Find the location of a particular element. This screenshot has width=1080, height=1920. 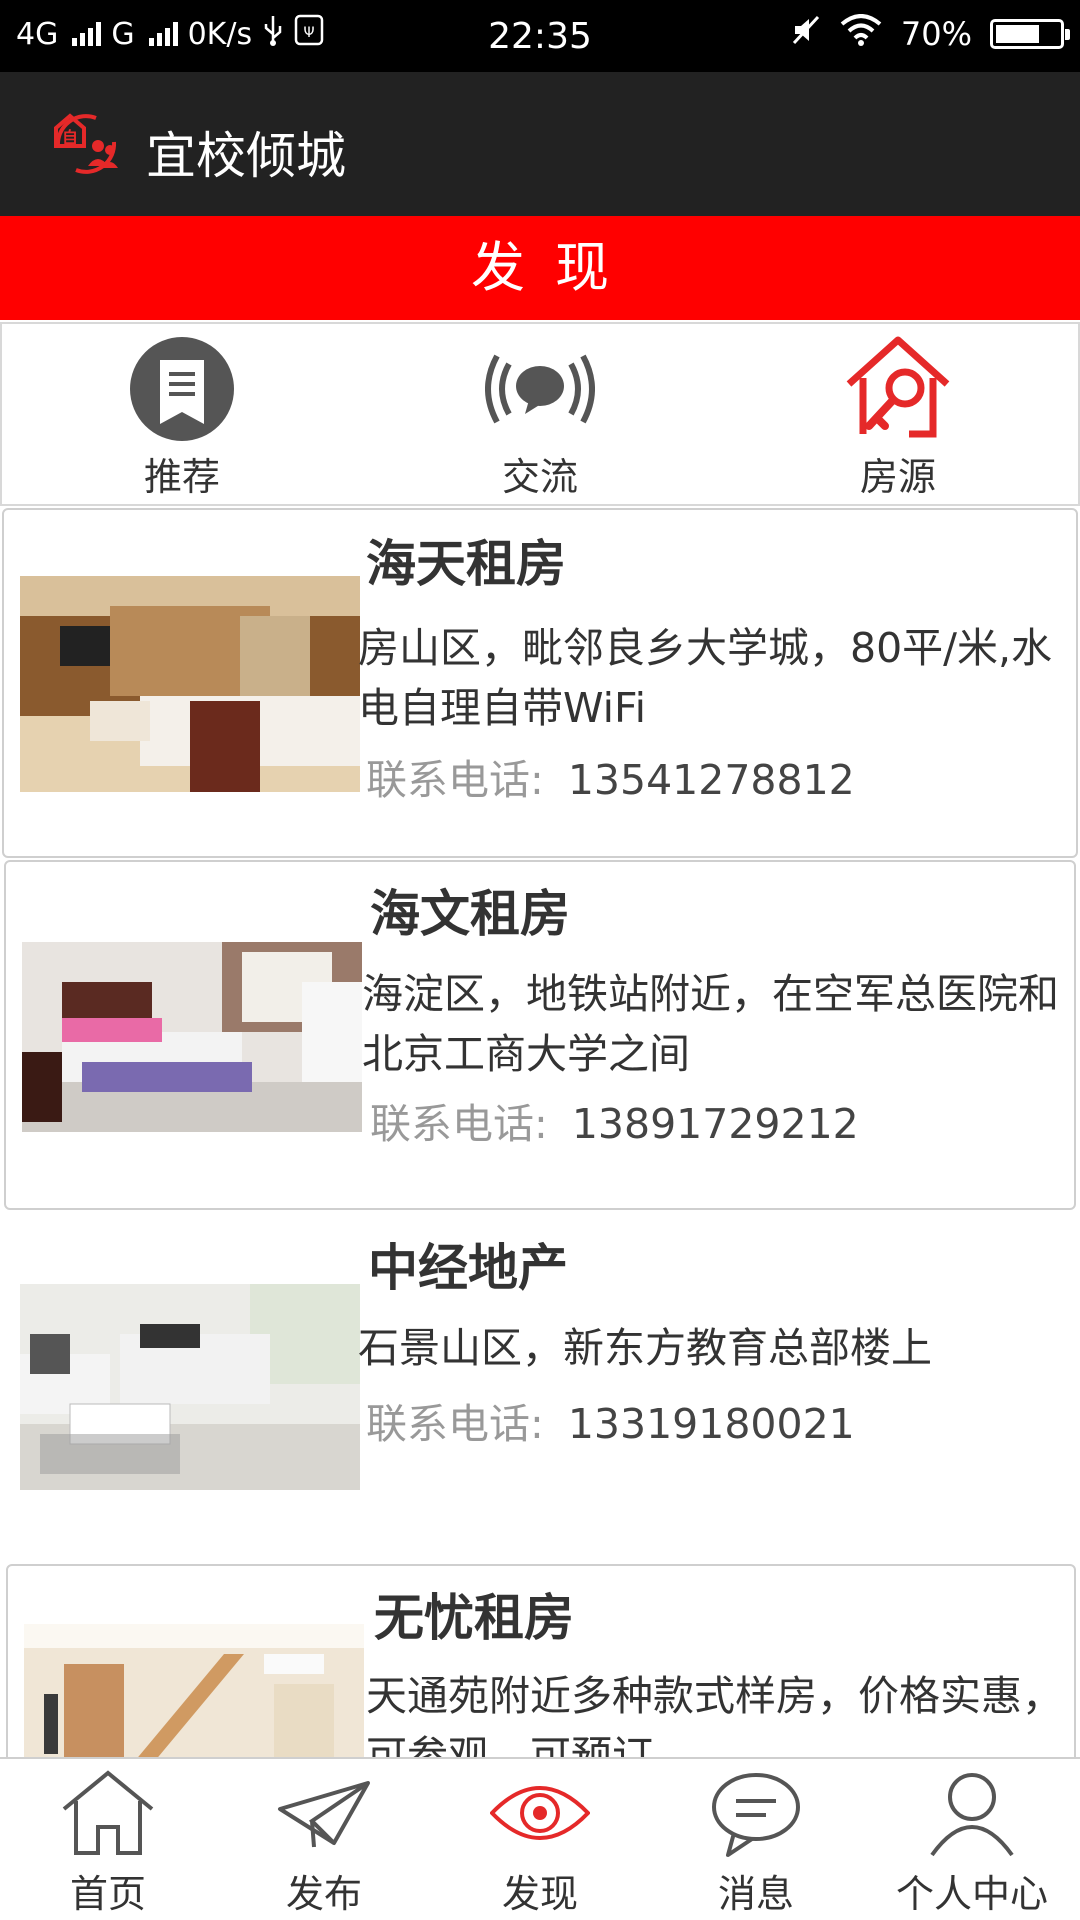

listing-description: 天通苑附近多种款式样房，价格实惠，可参观，可预订 is located at coordinates (714, 1718).